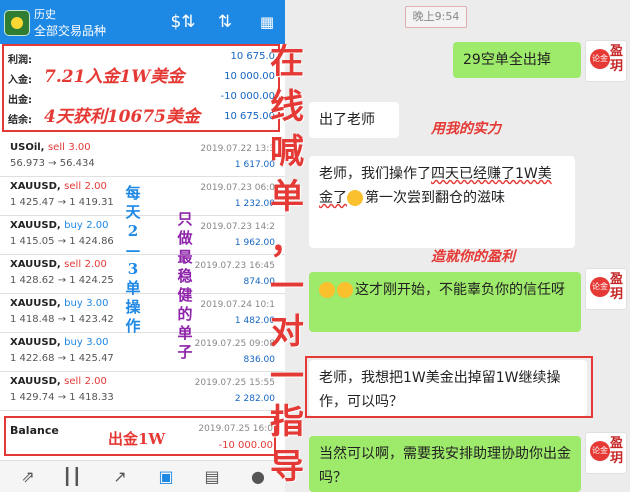 This screenshot has height=492, width=630. Describe the element at coordinates (600, 59) in the screenshot. I see `avatar-seal: 论金` at that location.